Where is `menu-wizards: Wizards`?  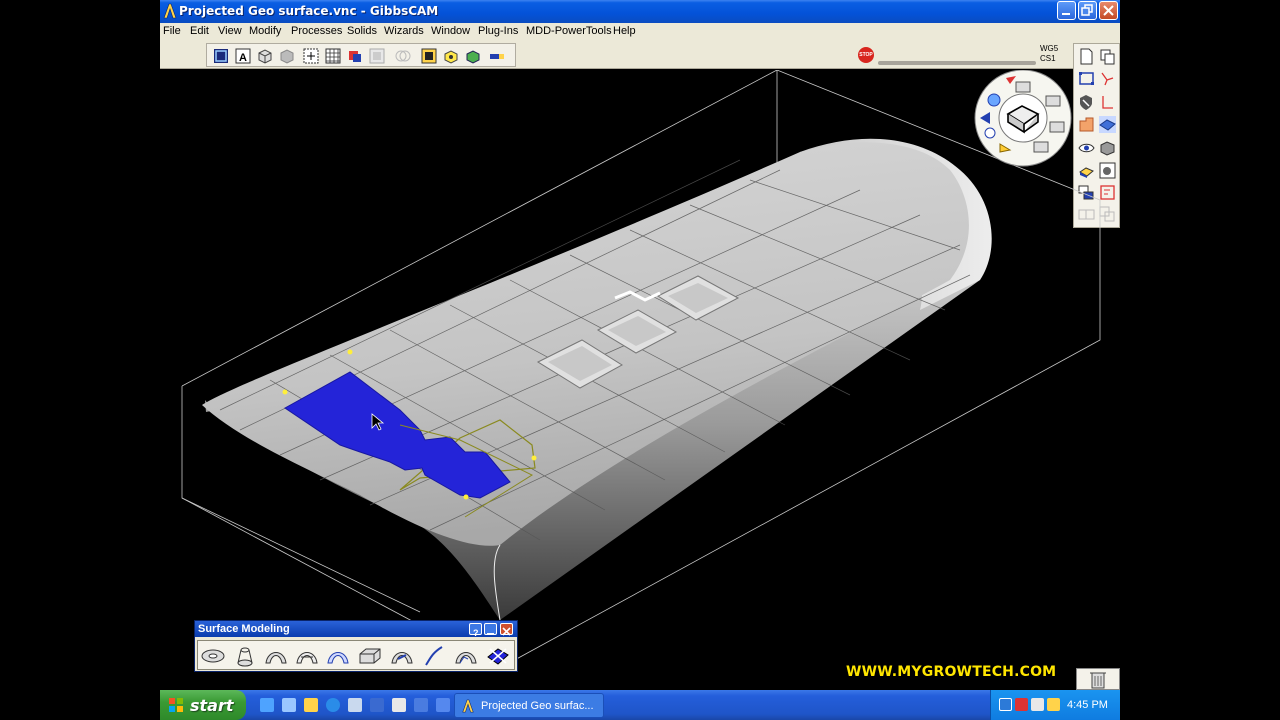
menu-wizards: Wizards is located at coordinates (404, 31).